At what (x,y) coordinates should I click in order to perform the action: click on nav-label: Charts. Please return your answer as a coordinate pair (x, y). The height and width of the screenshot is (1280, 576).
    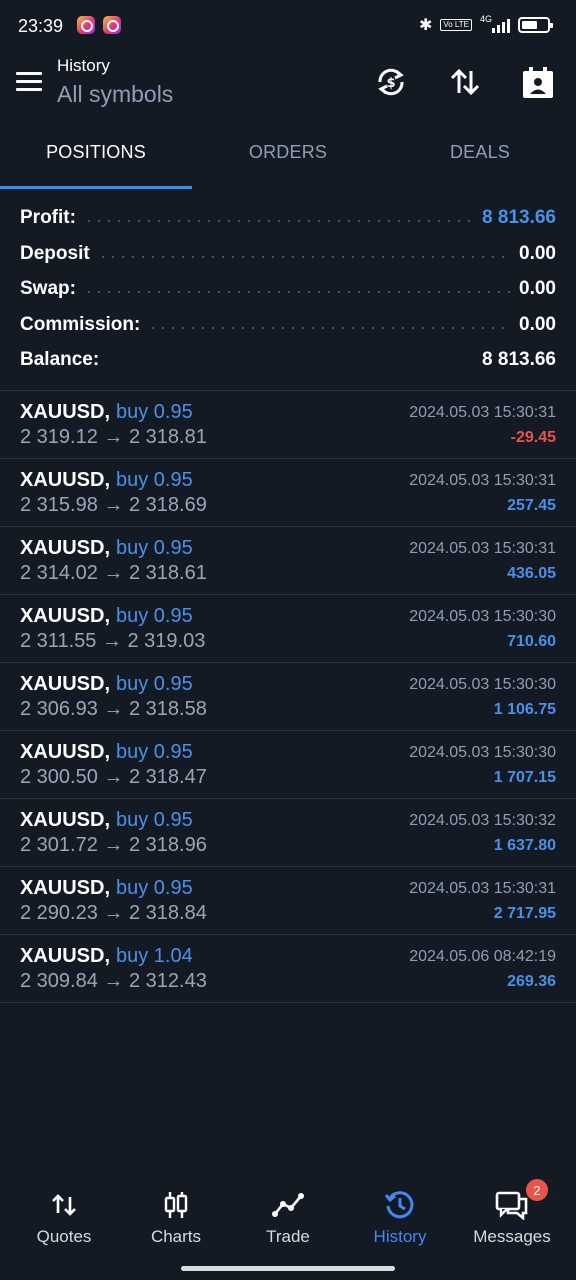
    Looking at the image, I should click on (176, 1236).